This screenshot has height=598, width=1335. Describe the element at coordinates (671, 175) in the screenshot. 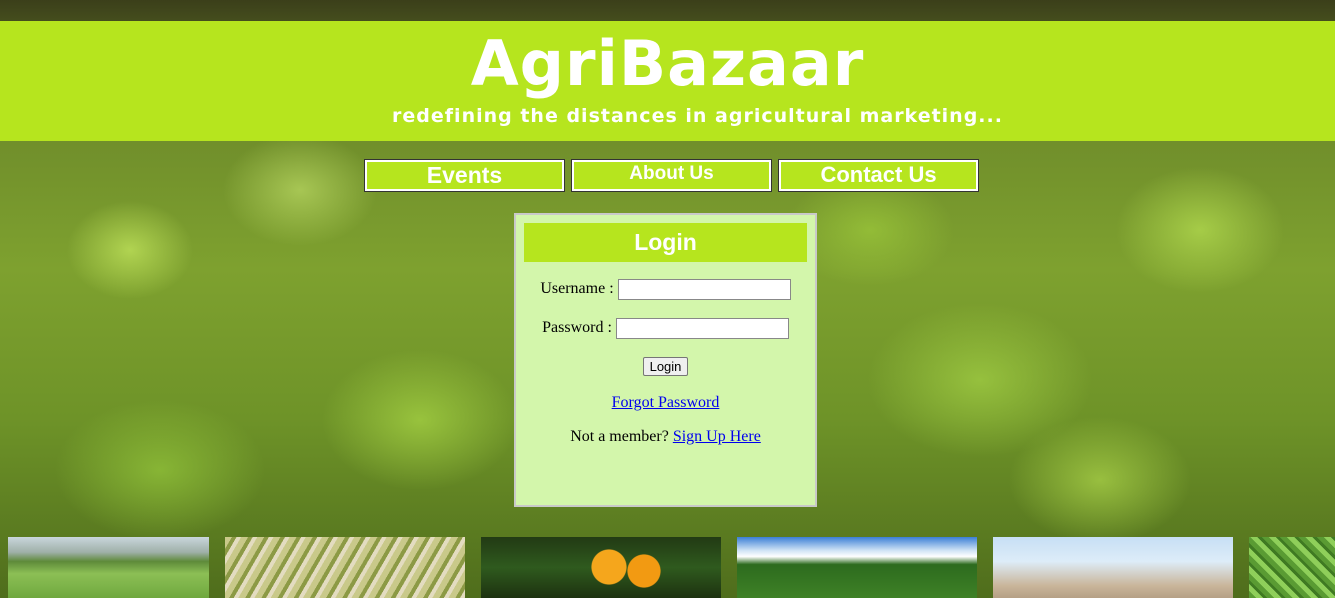

I see `nav-about-us: About Us` at that location.